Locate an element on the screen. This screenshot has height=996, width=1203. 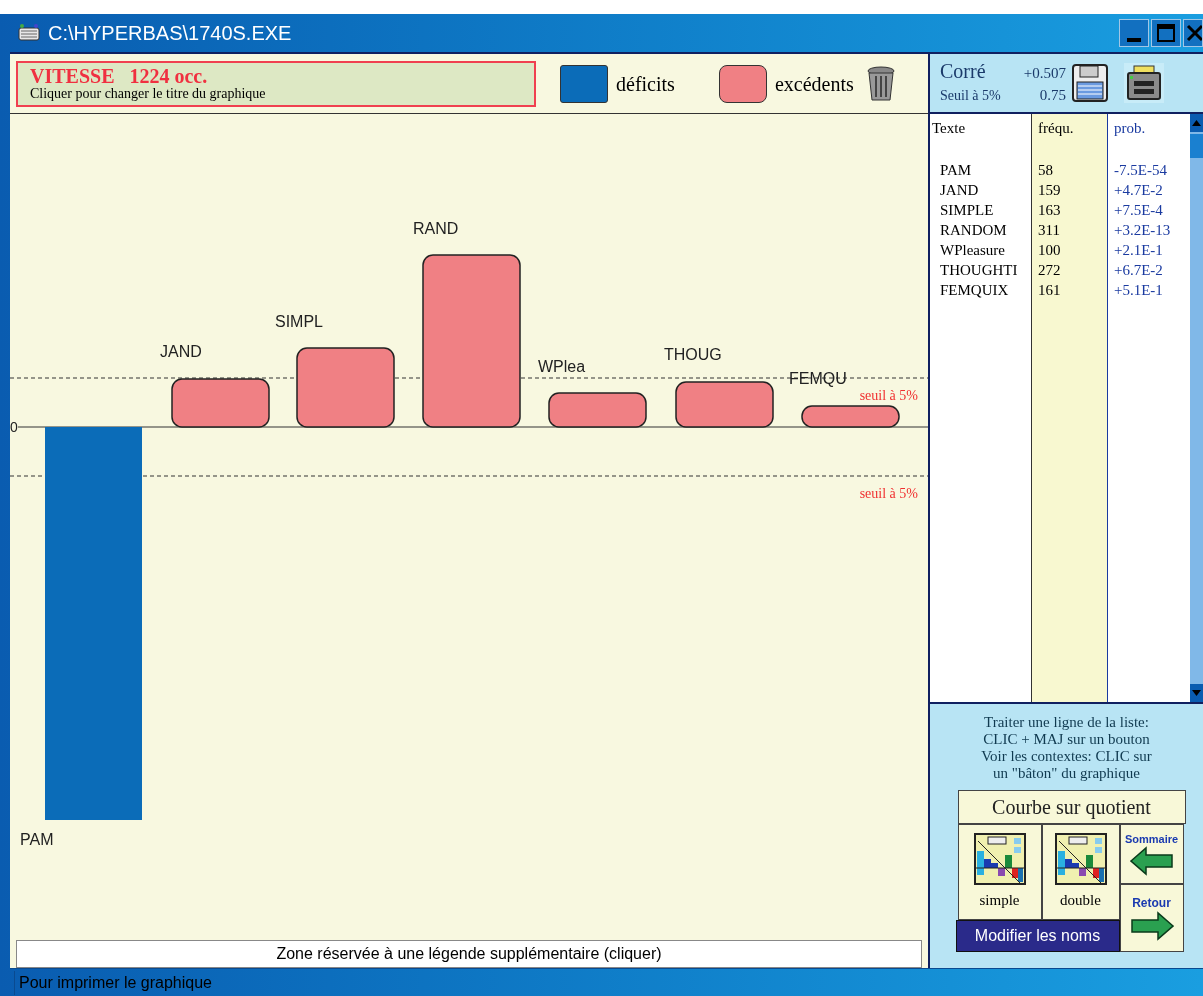
right-arrow-icon is located at coordinates (1151, 926).